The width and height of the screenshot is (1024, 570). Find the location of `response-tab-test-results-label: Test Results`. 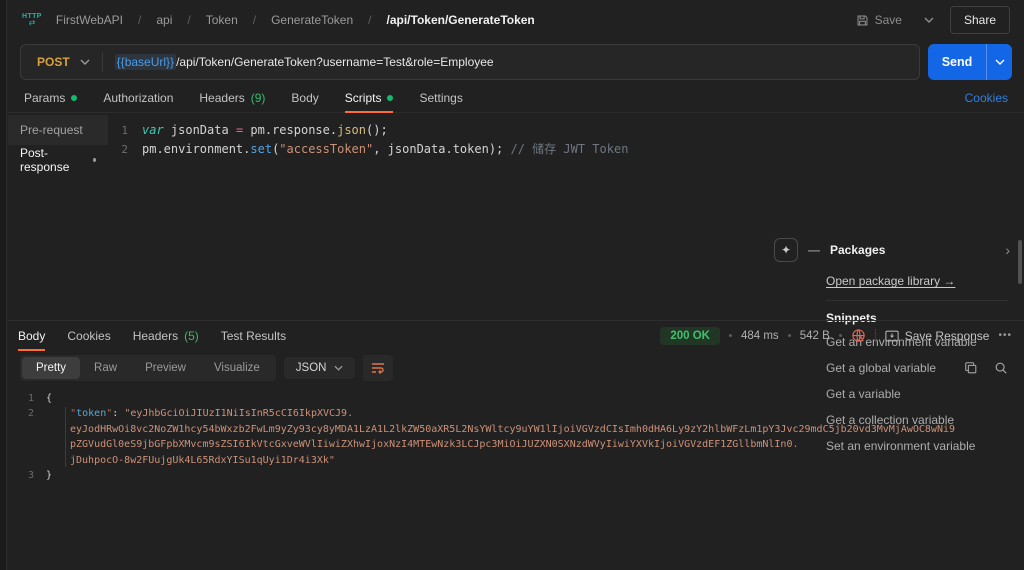

response-tab-test-results-label: Test Results is located at coordinates (253, 335).